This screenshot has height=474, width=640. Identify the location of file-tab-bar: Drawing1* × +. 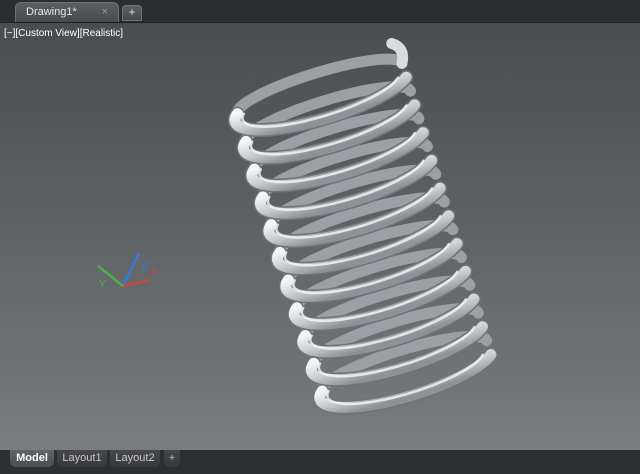
(320, 11).